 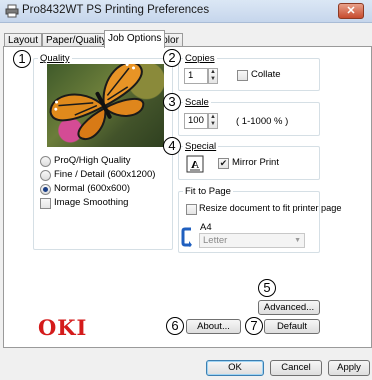 I want to click on callout-4: 4, so click(x=172, y=146).